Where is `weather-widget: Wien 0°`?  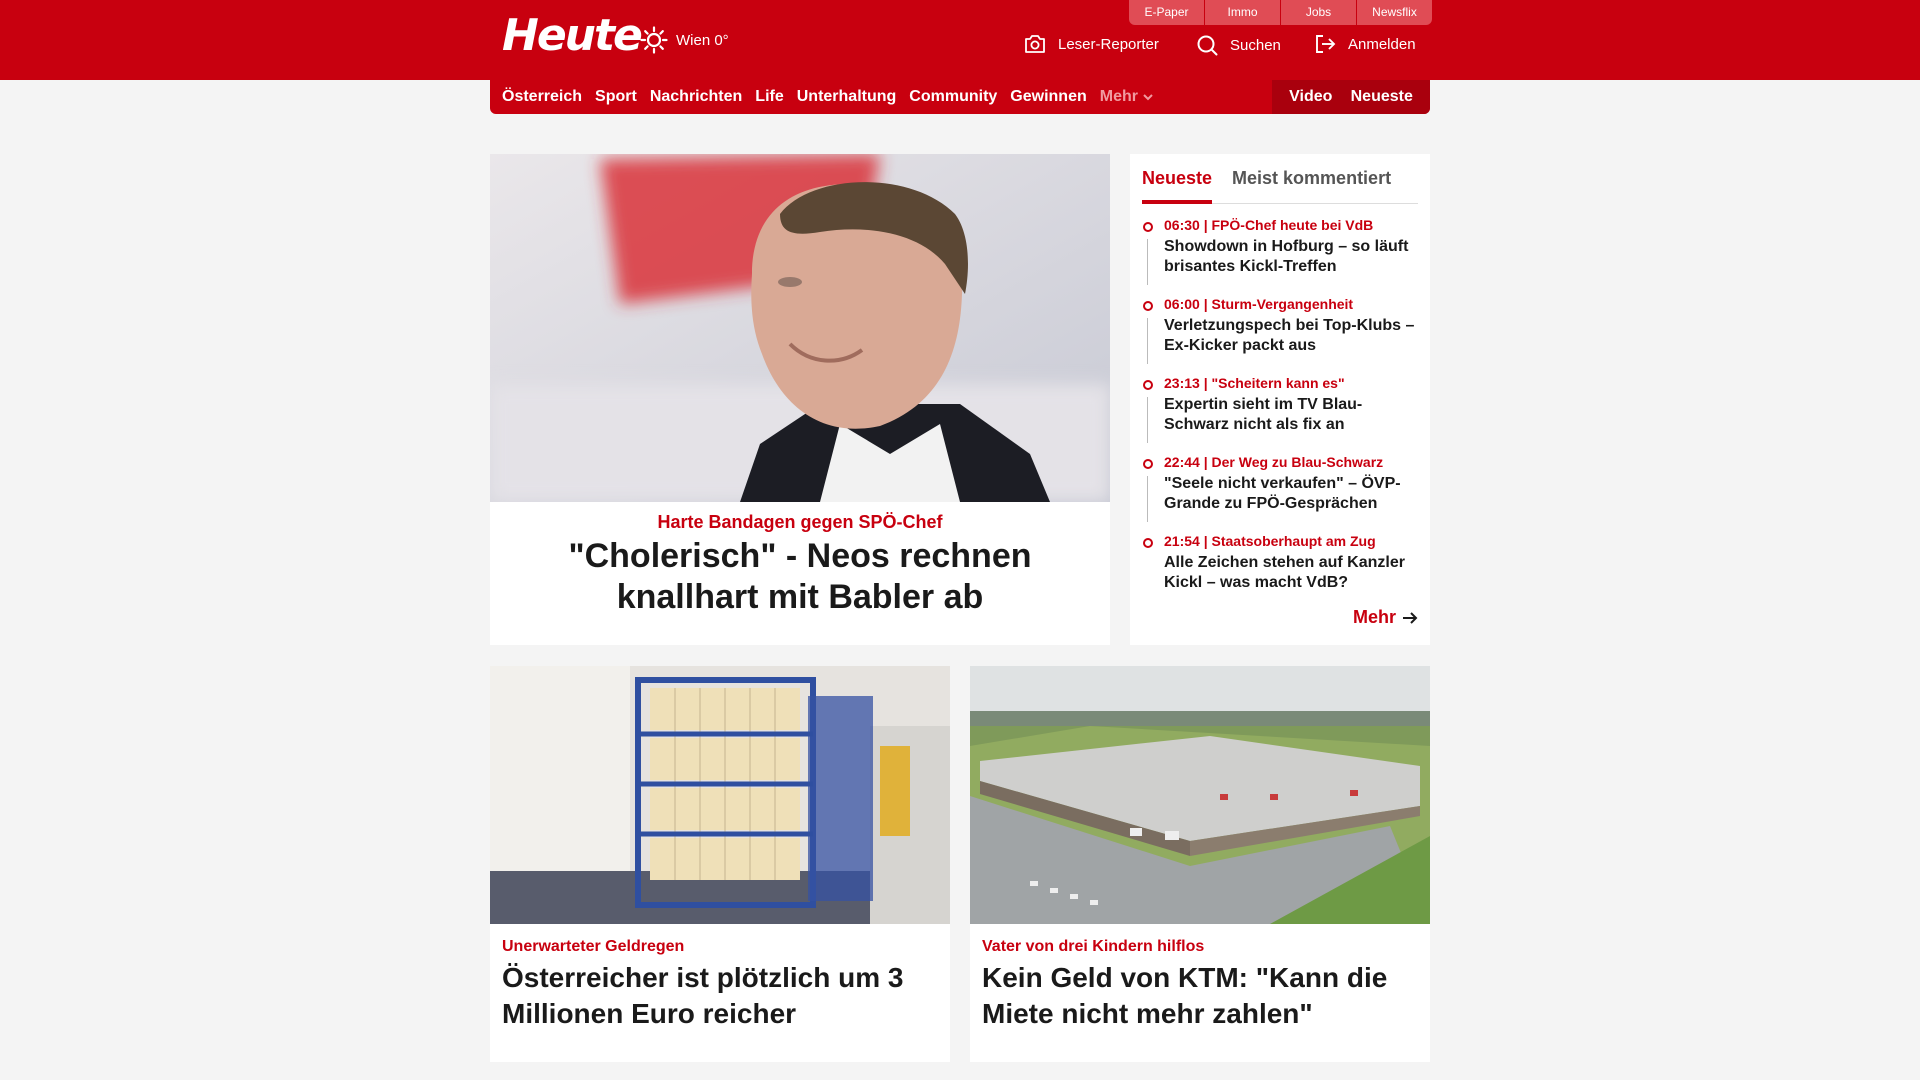
weather-widget: Wien 0° is located at coordinates (684, 40).